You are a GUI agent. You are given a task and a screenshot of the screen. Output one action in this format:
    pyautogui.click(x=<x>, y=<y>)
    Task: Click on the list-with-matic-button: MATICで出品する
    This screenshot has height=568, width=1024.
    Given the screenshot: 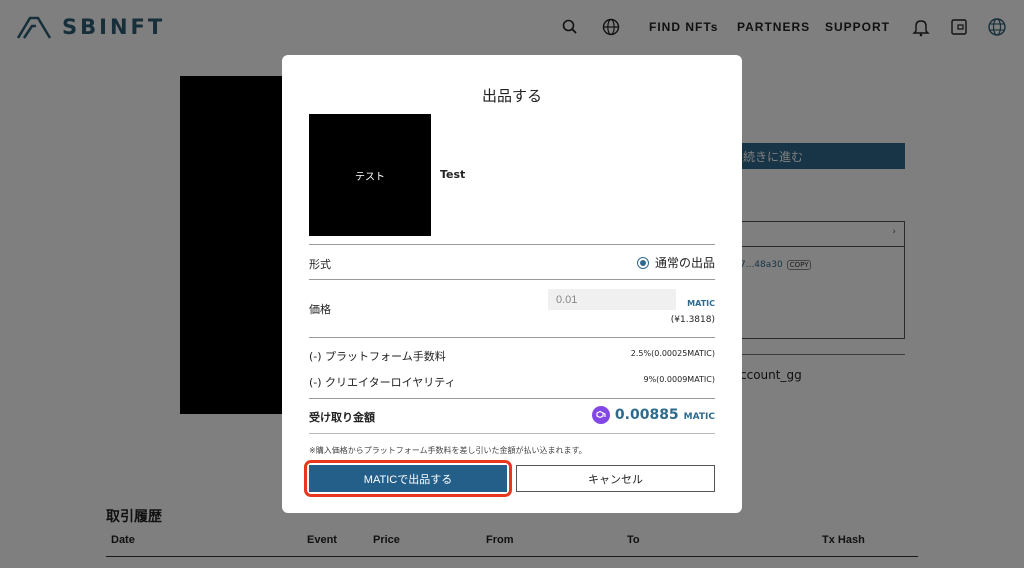 What is the action you would take?
    pyautogui.click(x=408, y=478)
    